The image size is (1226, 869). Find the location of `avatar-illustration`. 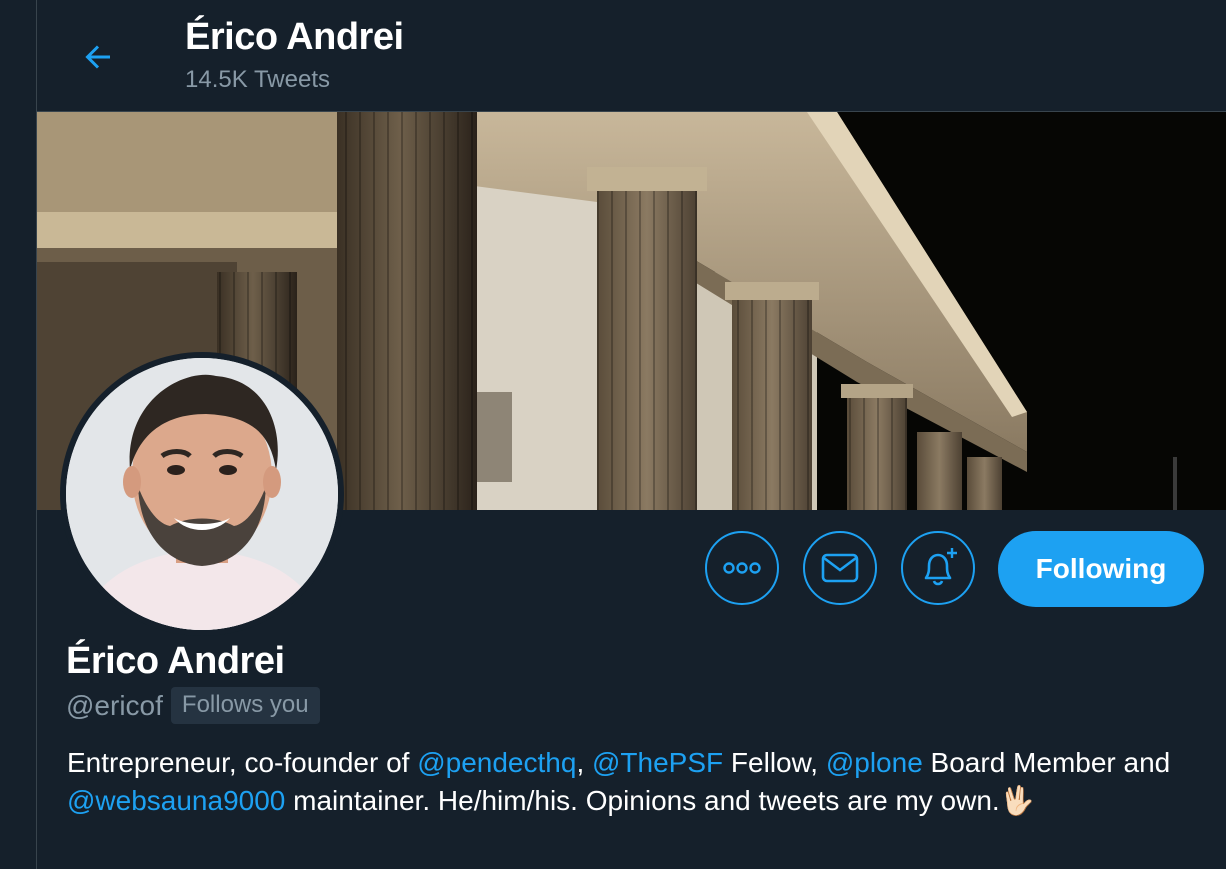

avatar-illustration is located at coordinates (202, 494).